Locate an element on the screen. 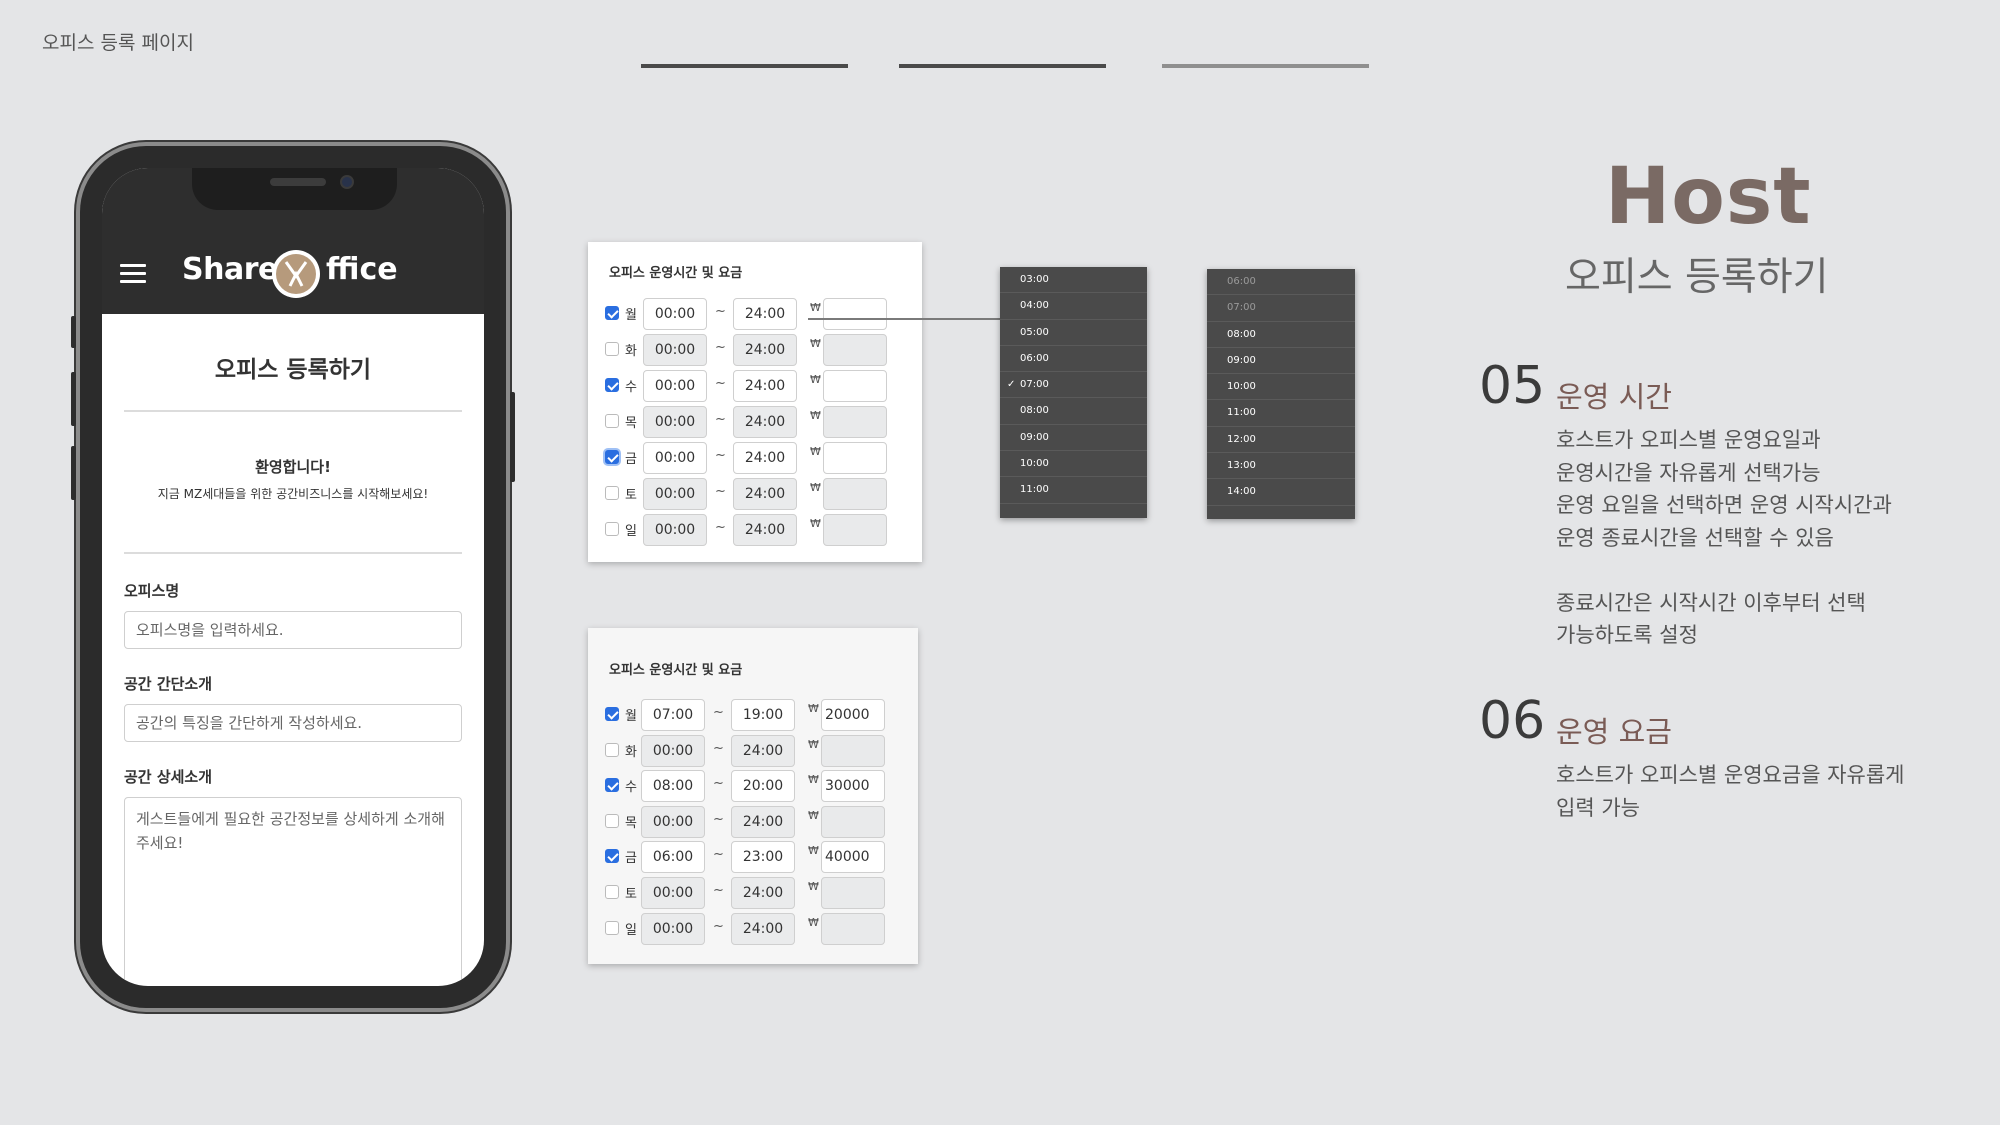 This screenshot has width=2000, height=1125. office-name-input: 오피스명을 입력하세요. is located at coordinates (293, 630).